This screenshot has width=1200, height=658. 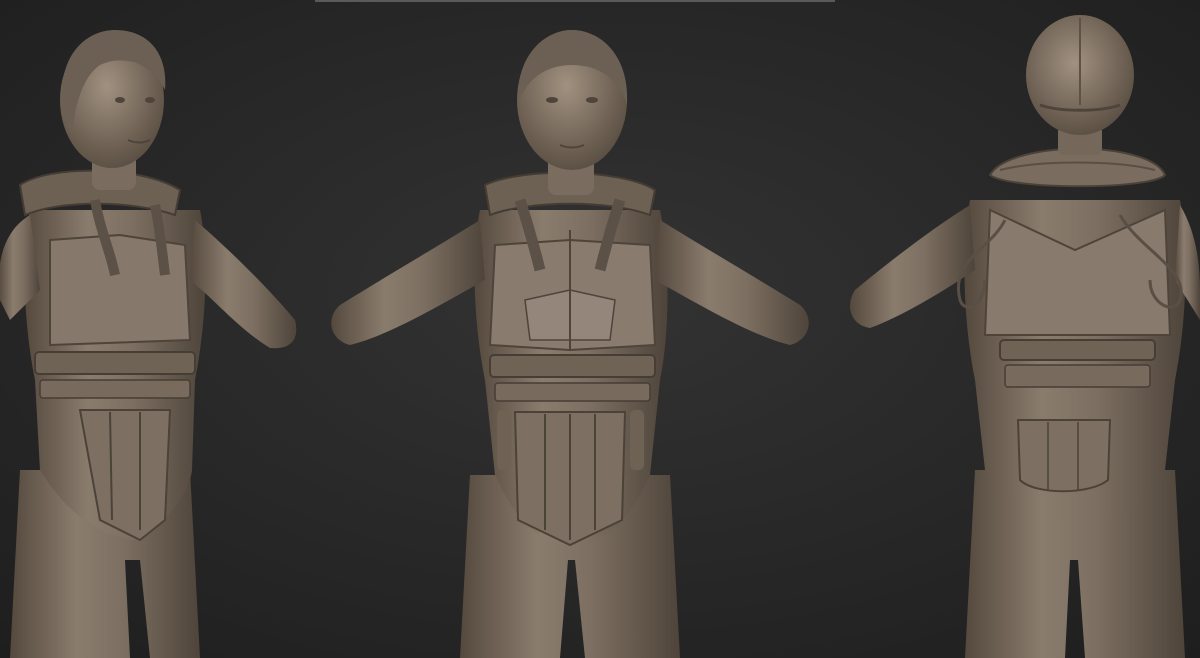 I want to click on waist-band-left, so click(x=115, y=389).